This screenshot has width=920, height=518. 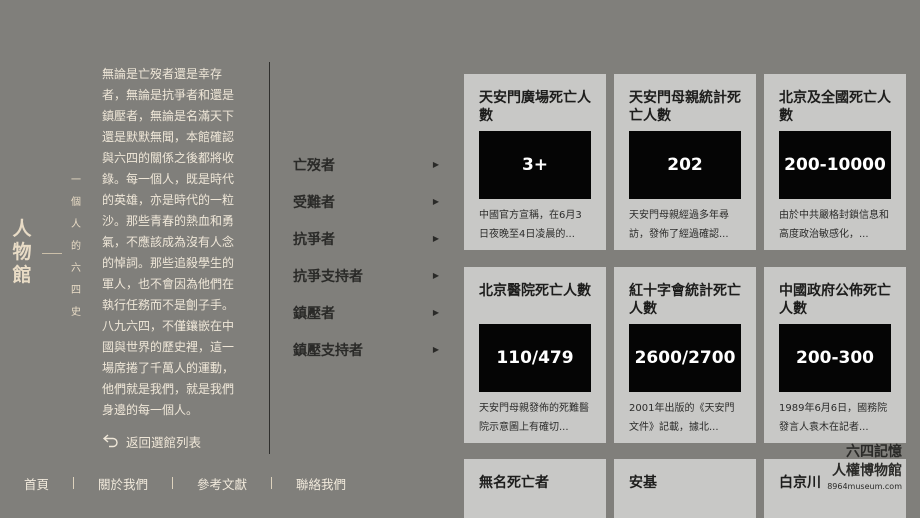 What do you see at coordinates (874, 452) in the screenshot?
I see `logo-line-1: 六四記憶` at bounding box center [874, 452].